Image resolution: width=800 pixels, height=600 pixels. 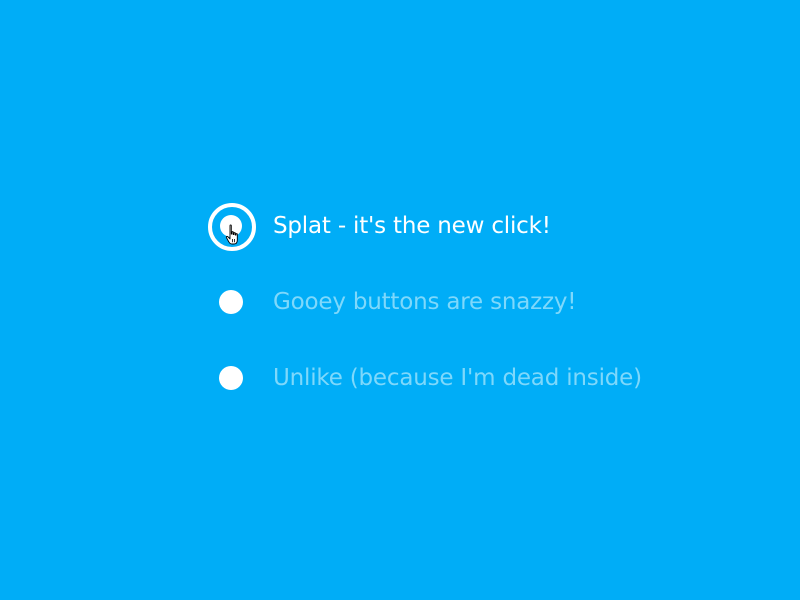 I want to click on radio-option-splat: Splat - it's the new click!, so click(x=378, y=226).